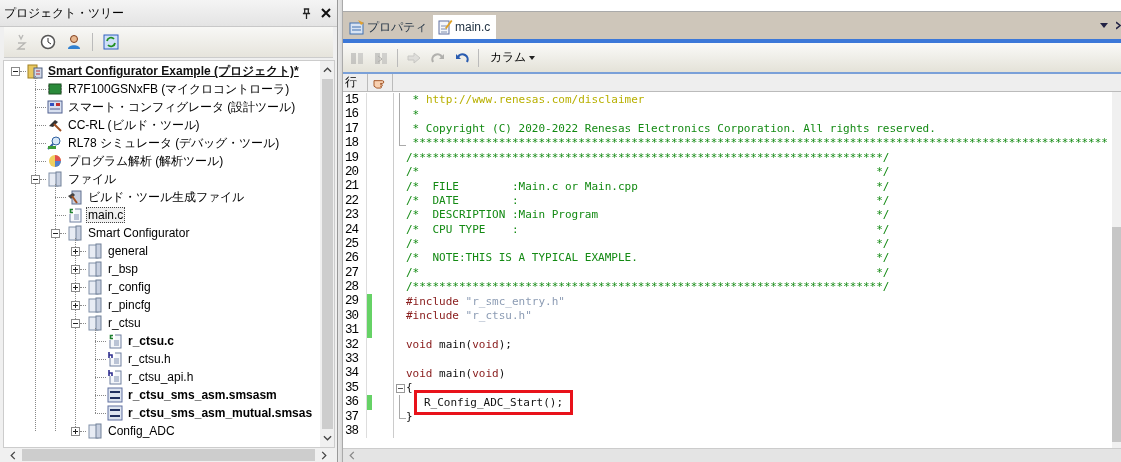  What do you see at coordinates (409, 388) in the screenshot?
I see `code-line: {` at bounding box center [409, 388].